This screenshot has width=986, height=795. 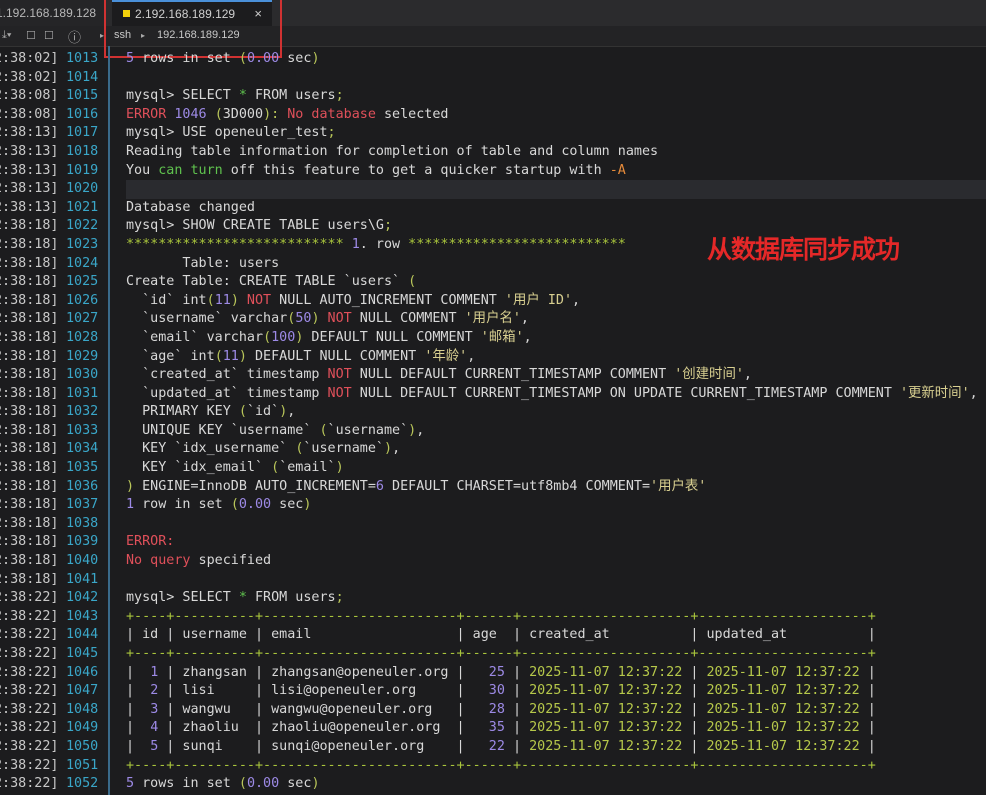 I want to click on terminal-text: 1, so click(x=351, y=244).